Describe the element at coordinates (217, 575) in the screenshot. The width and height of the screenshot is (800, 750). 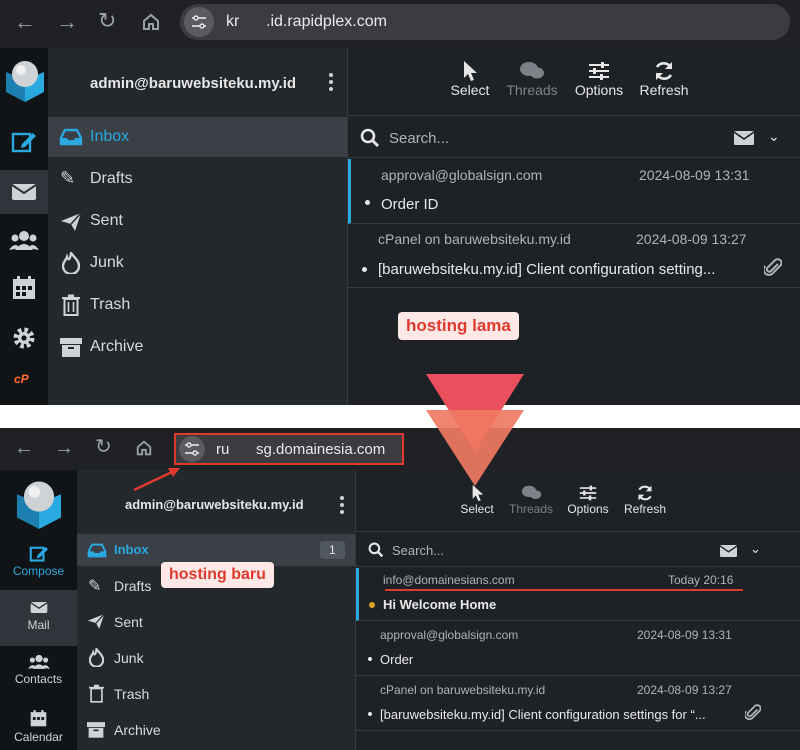
I see `hosting-baru-label: hosting baru` at that location.